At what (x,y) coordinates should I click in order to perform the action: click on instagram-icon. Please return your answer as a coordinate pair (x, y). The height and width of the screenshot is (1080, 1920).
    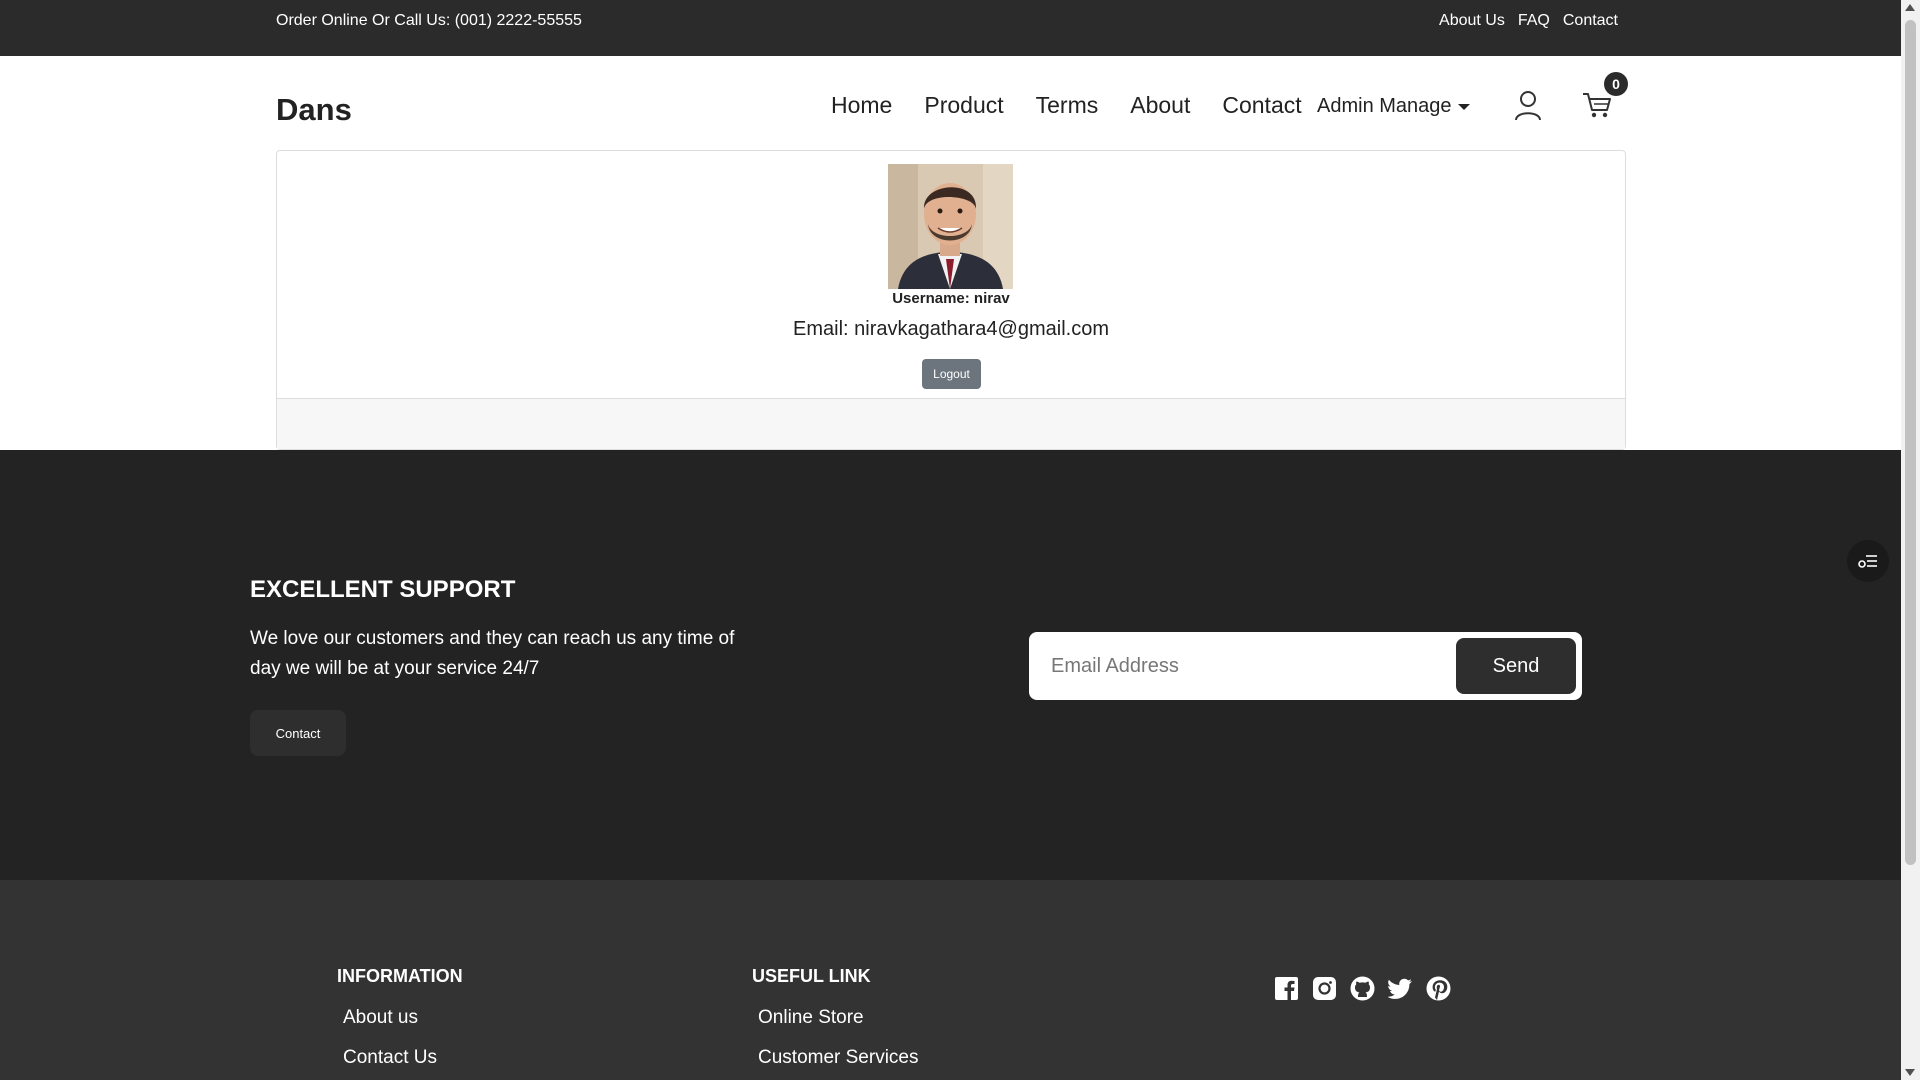
    Looking at the image, I should click on (1324, 988).